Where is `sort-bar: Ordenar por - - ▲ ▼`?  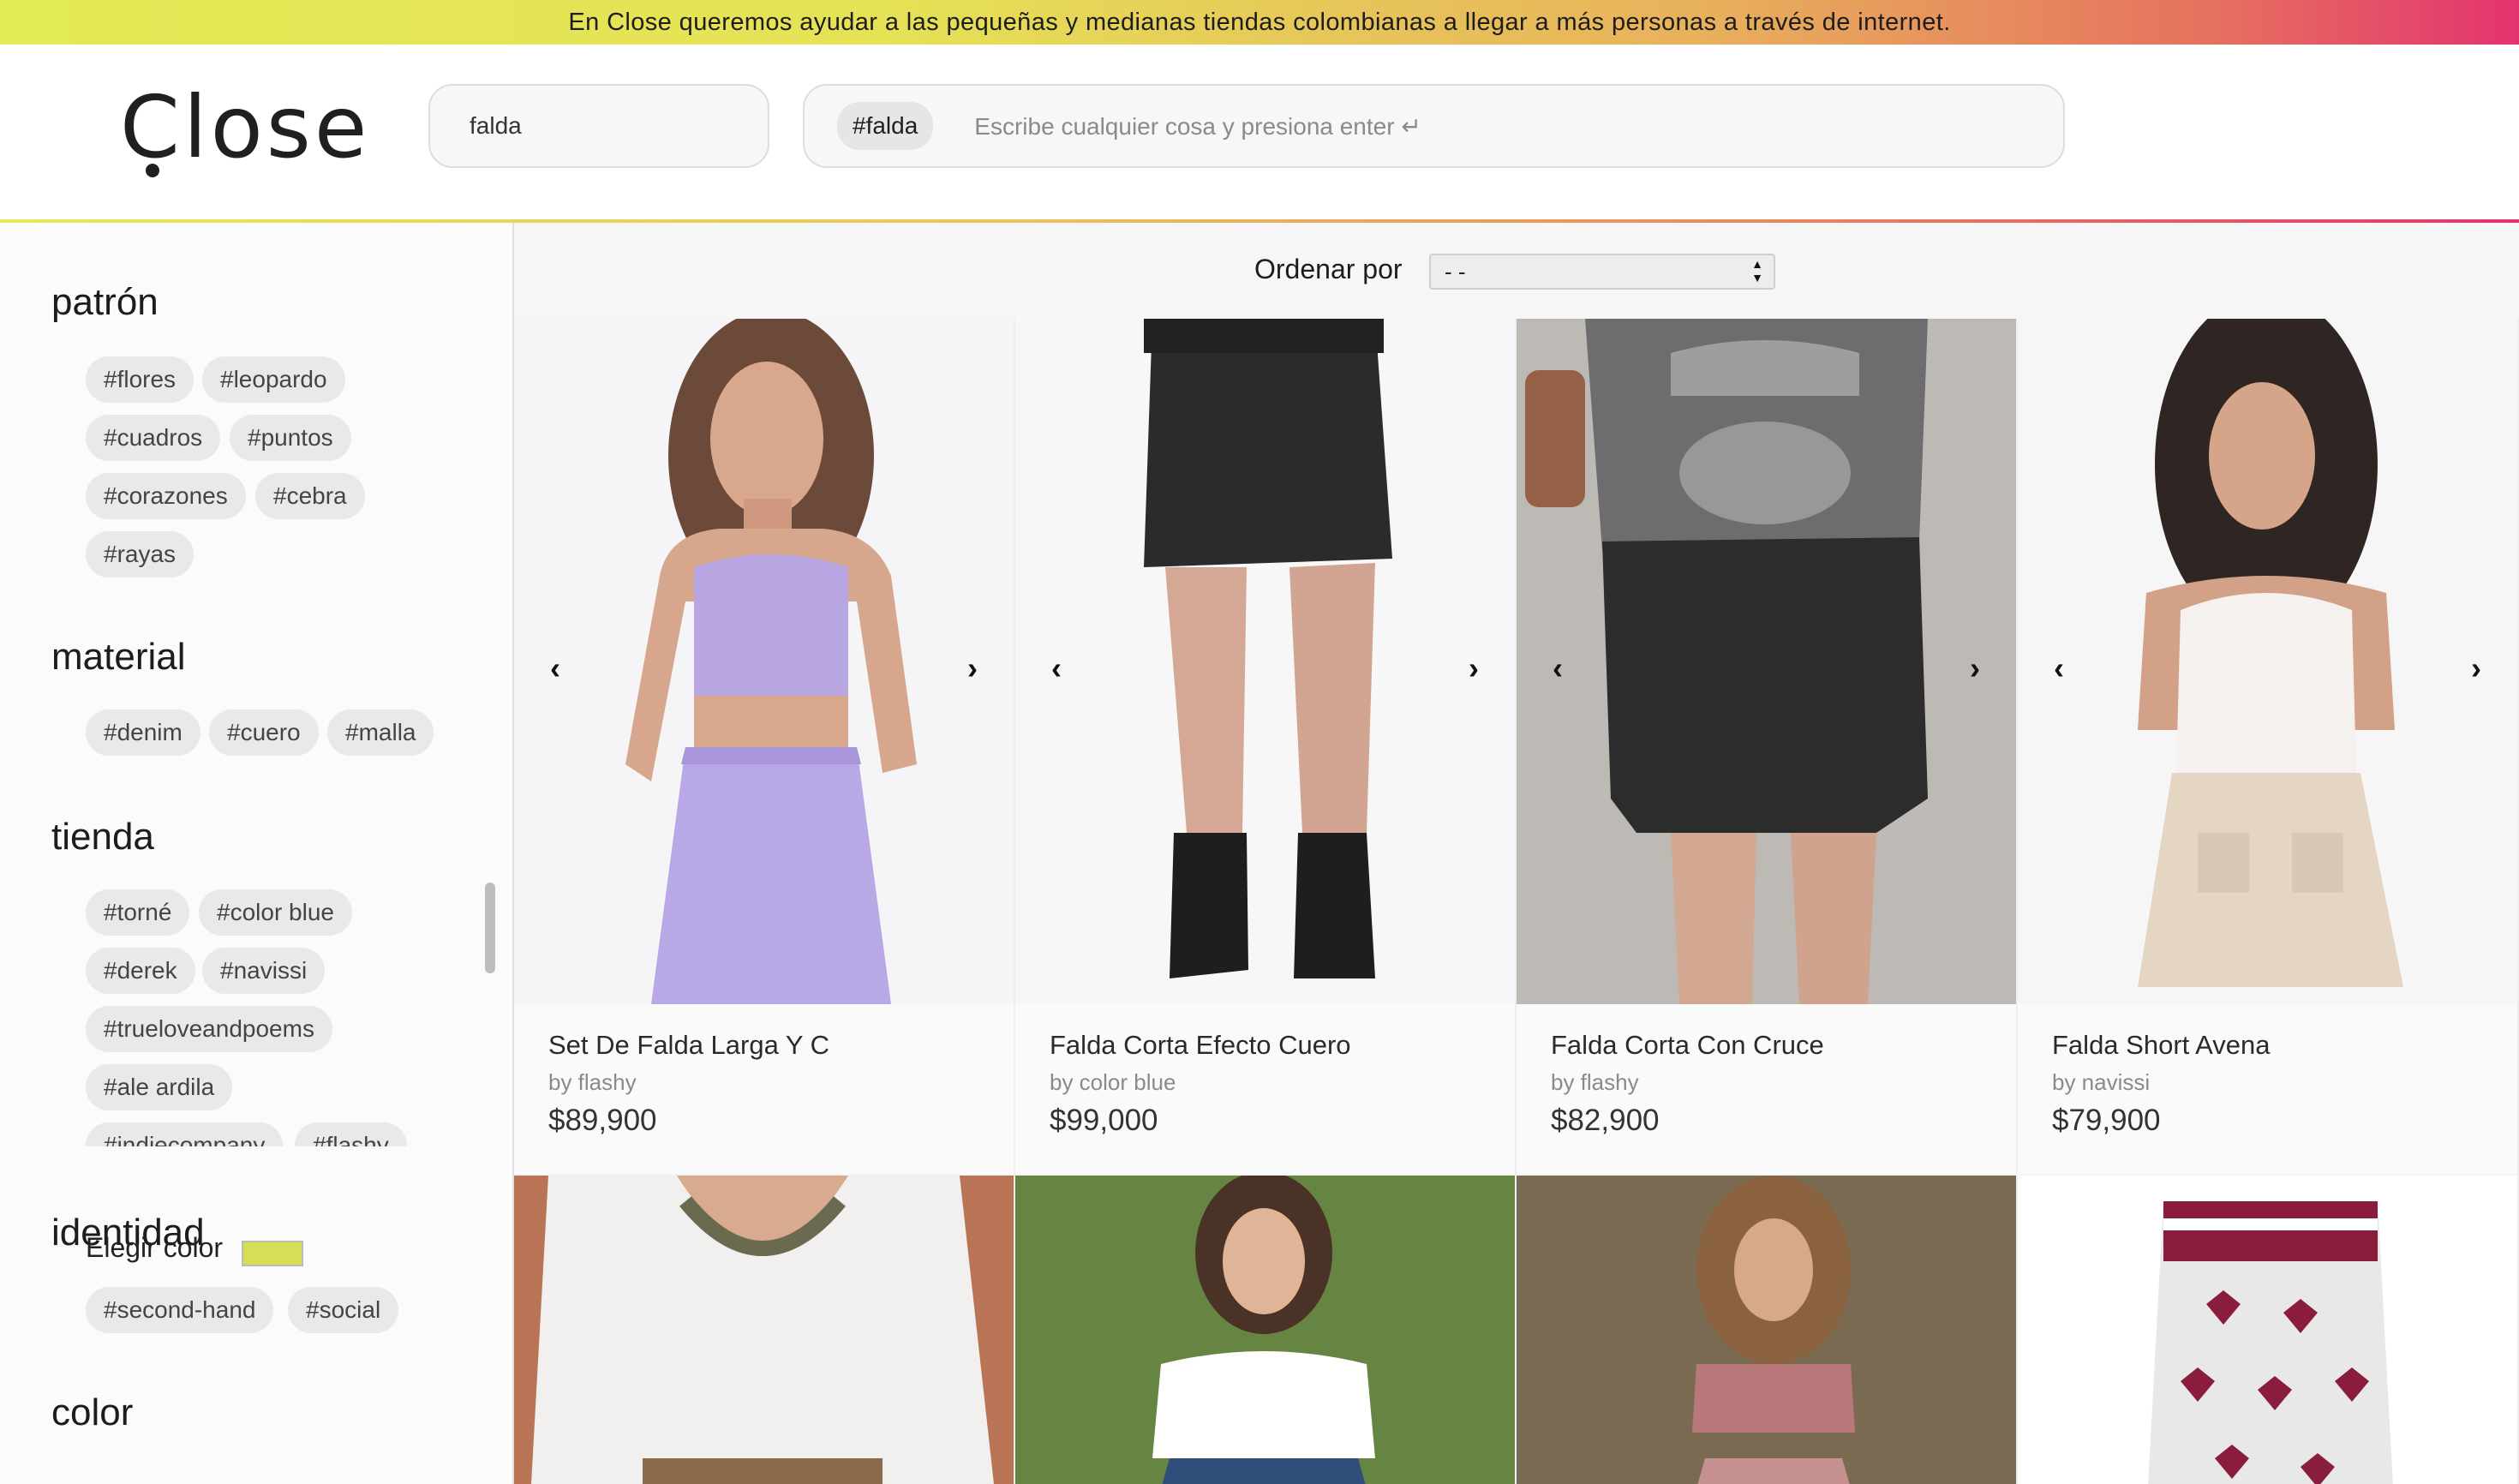
sort-bar: Ordenar por - - ▲ ▼ is located at coordinates (1516, 271).